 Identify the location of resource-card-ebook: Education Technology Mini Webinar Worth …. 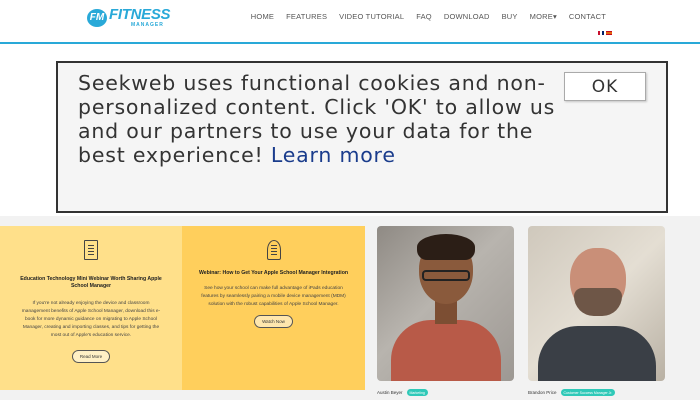
(91, 308).